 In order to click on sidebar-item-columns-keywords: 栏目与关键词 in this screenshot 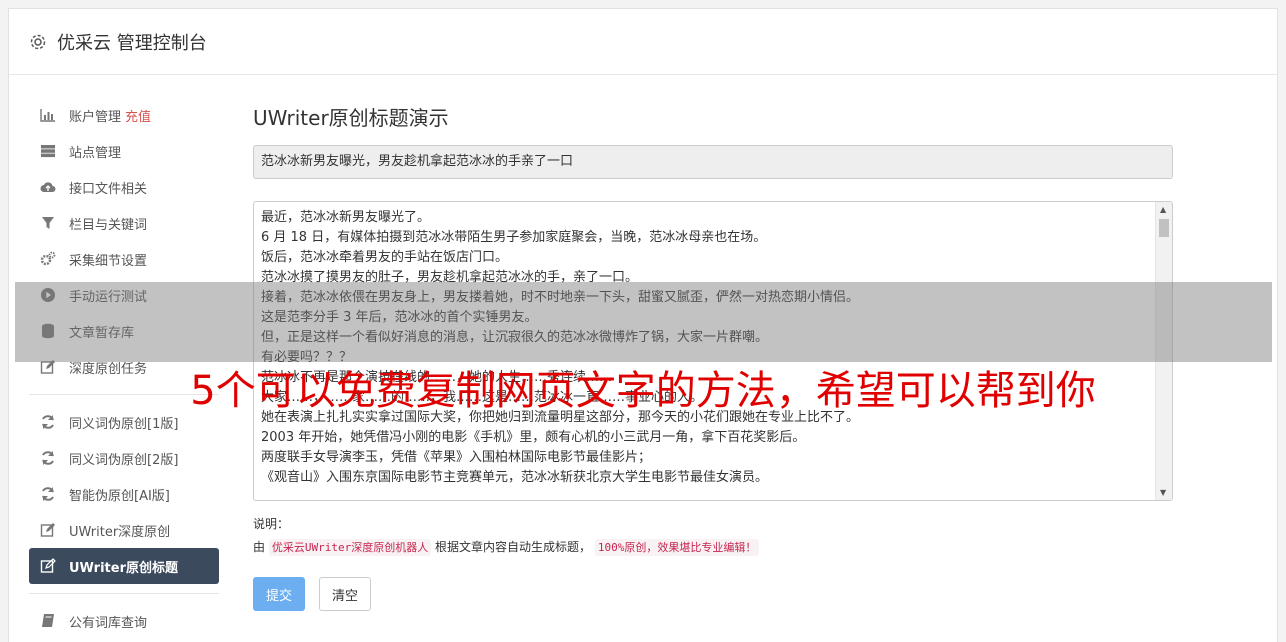, I will do `click(124, 223)`.